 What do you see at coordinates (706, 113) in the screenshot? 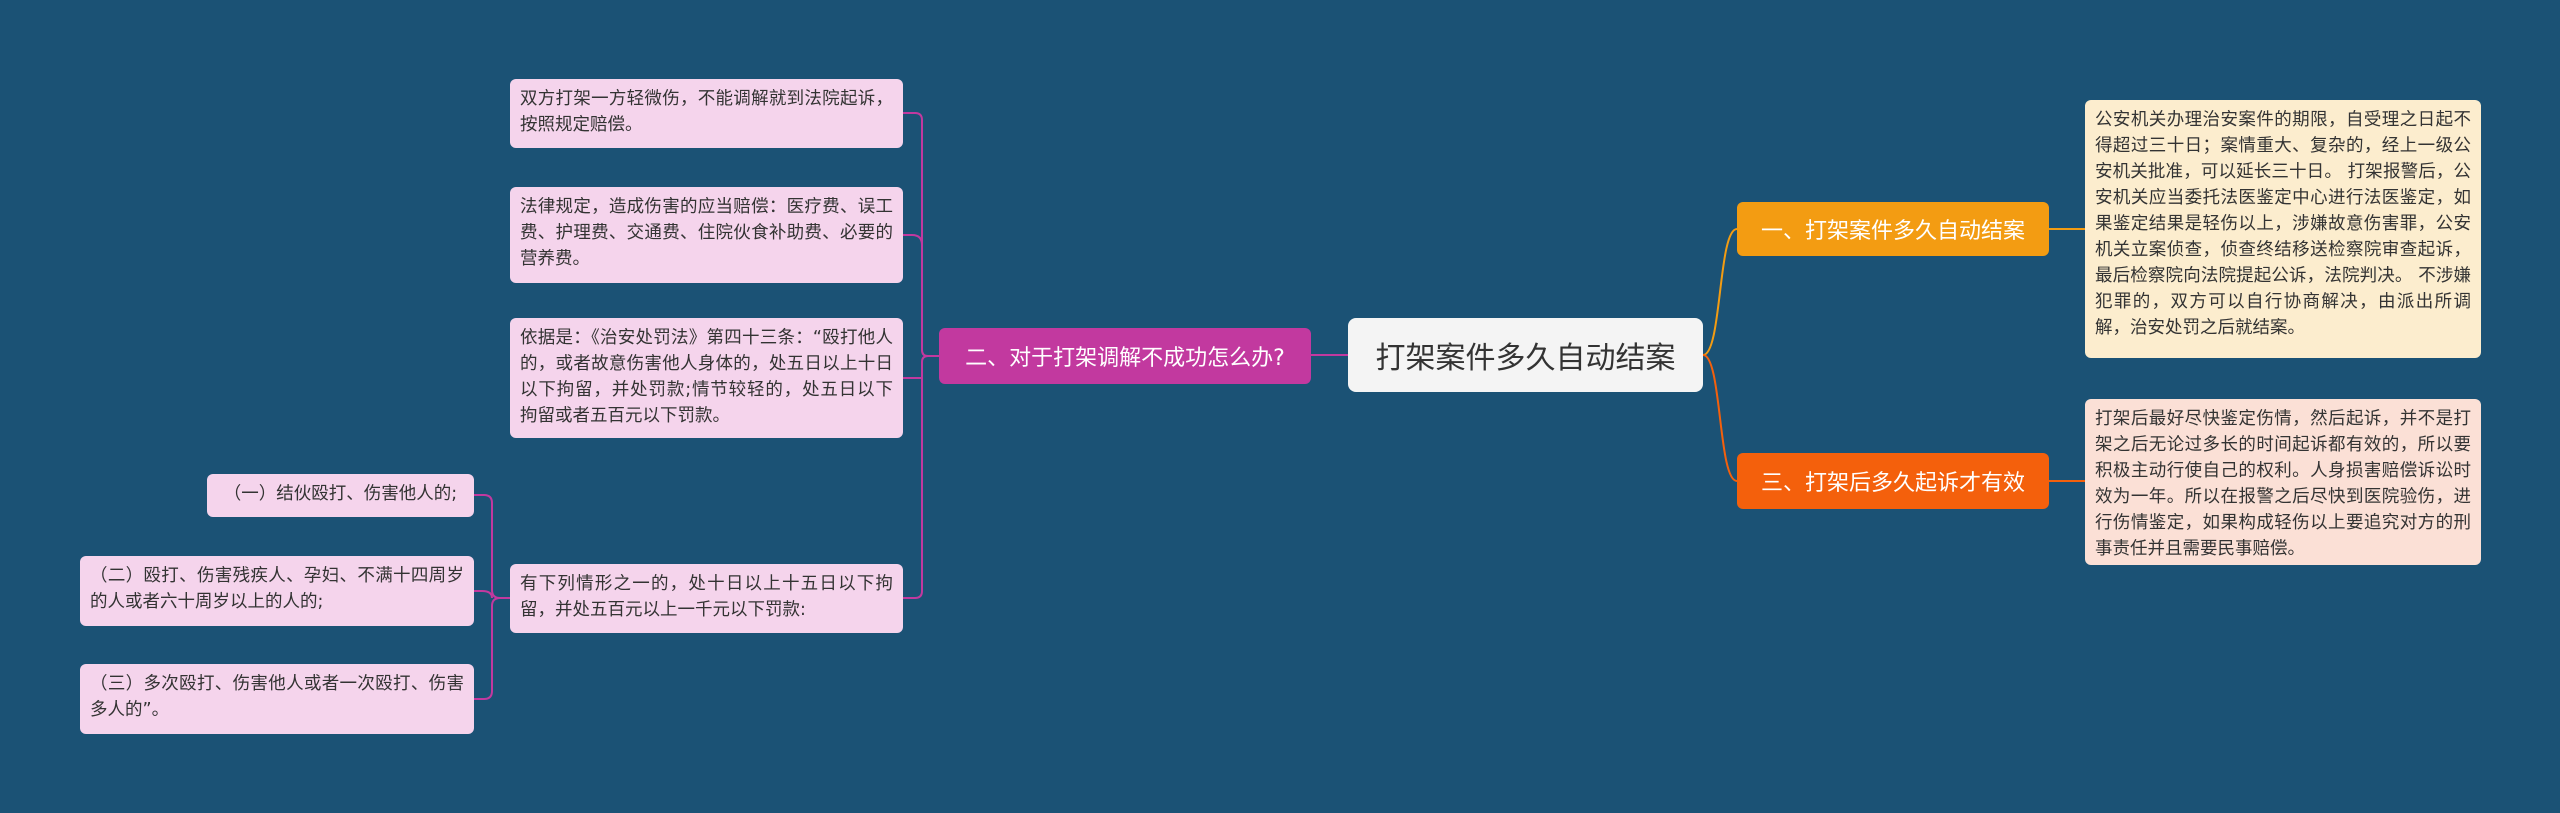
I see `leaf-minor-injury: 双方打架一方轻微伤，不能调解就到法院起诉，按照规定赔偿。` at bounding box center [706, 113].